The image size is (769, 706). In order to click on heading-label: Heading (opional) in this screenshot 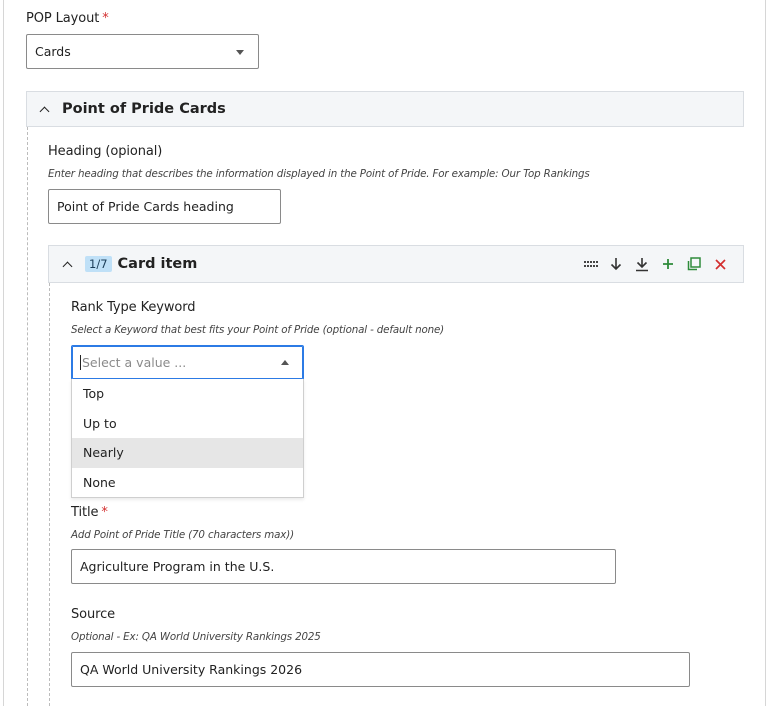, I will do `click(105, 151)`.